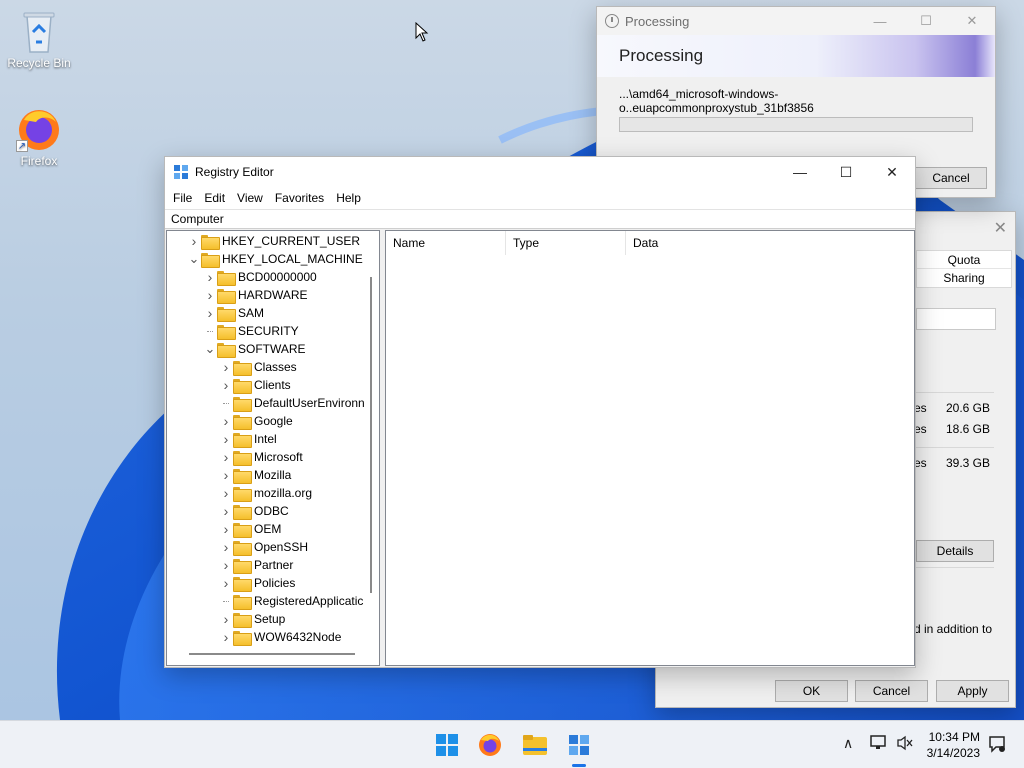  What do you see at coordinates (566, 243) in the screenshot?
I see `column-header-type: Type` at bounding box center [566, 243].